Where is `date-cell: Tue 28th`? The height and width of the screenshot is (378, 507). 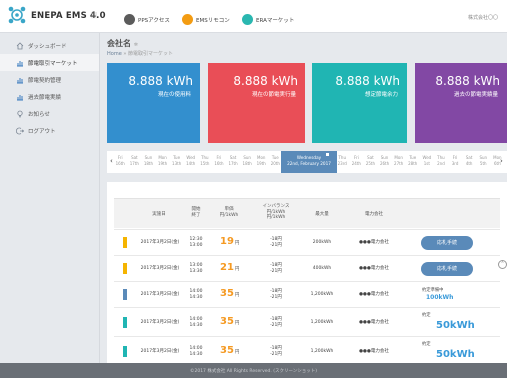 date-cell: Tue 28th is located at coordinates (413, 160).